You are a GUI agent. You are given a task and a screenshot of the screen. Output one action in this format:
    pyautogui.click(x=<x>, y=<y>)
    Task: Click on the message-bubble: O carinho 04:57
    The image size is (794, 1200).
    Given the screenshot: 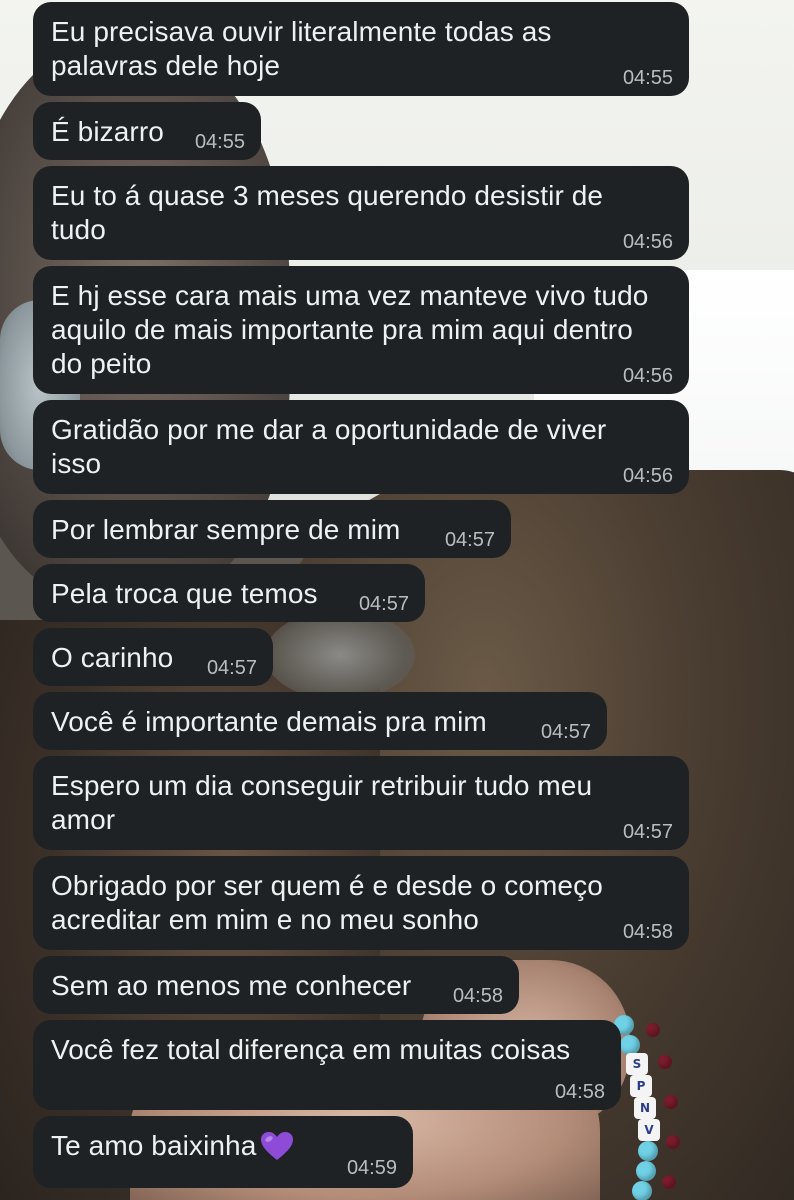 What is the action you would take?
    pyautogui.click(x=153, y=657)
    